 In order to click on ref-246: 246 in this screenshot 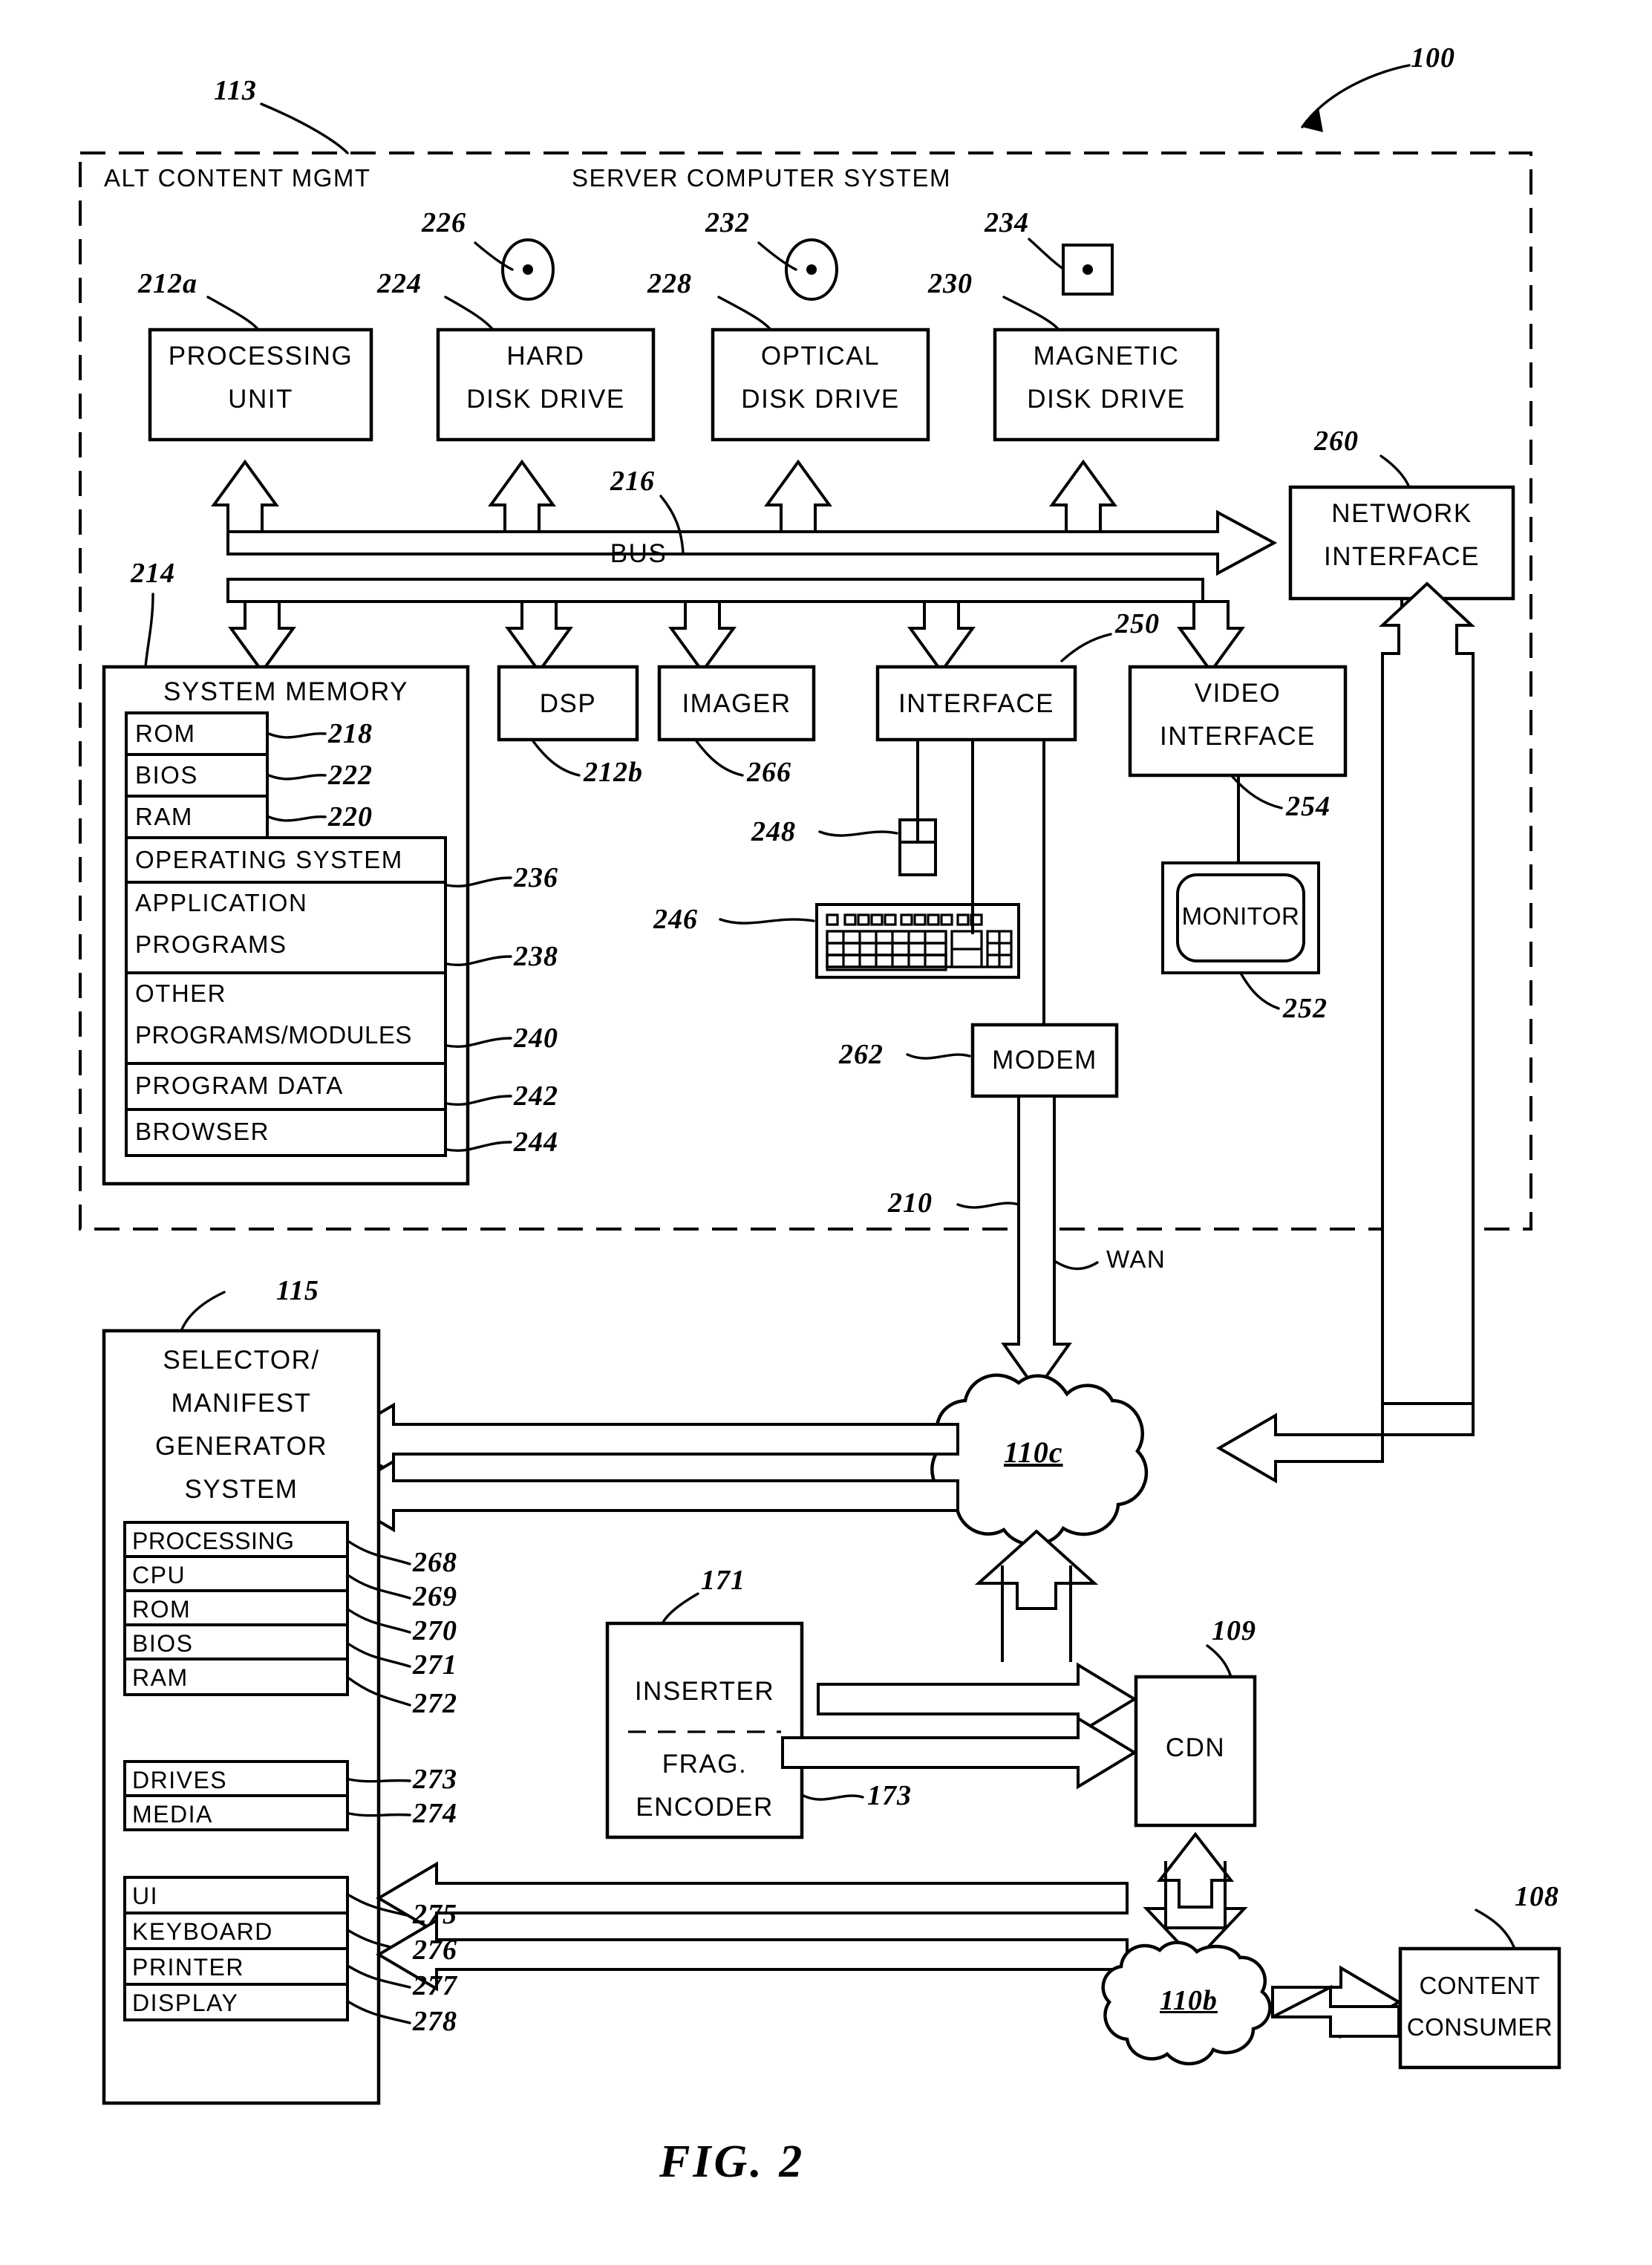, I will do `click(675, 919)`.